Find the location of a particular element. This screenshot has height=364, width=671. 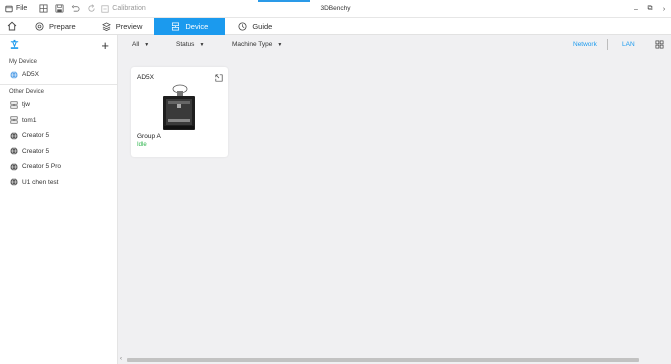

scrollbar-thumb is located at coordinates (383, 360).